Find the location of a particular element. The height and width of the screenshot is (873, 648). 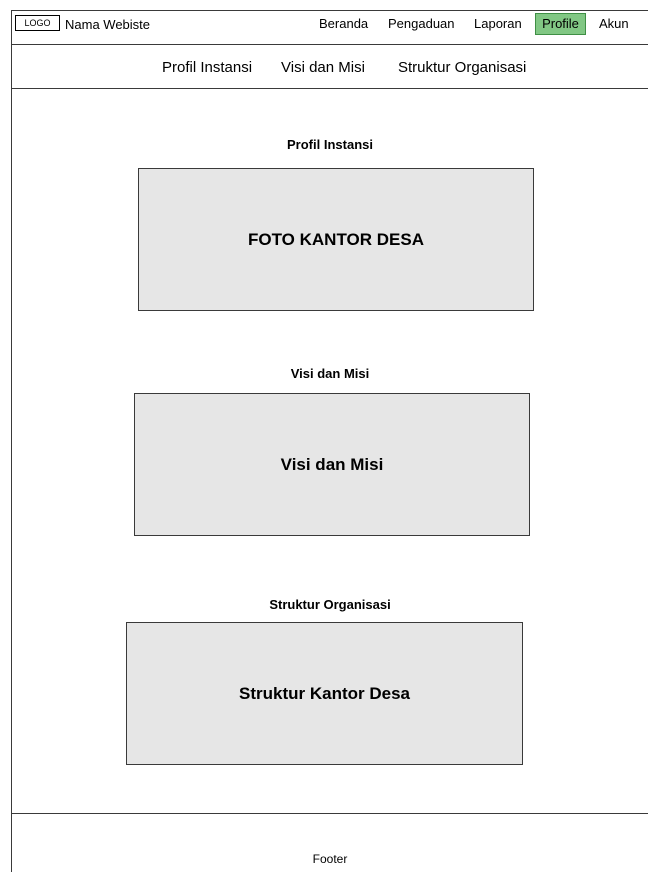

subnav-profil-instansi: Profil Instansi is located at coordinates (207, 68).